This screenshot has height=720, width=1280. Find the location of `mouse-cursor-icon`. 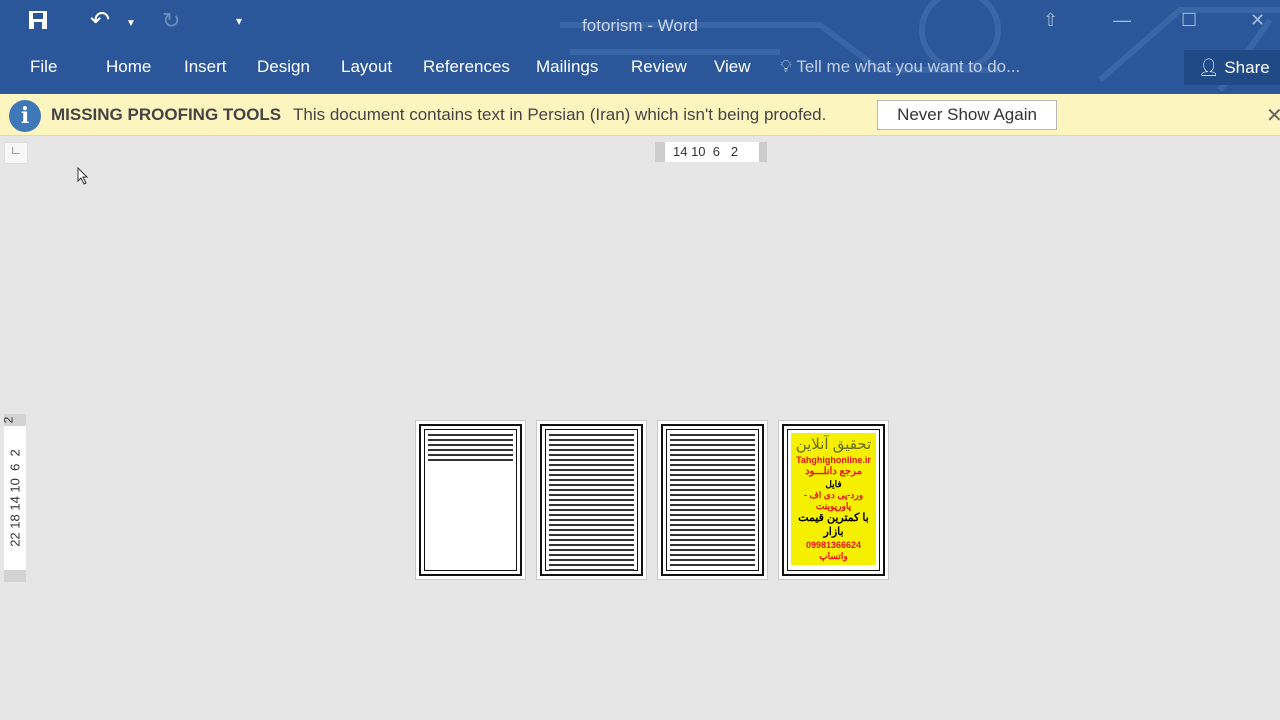

mouse-cursor-icon is located at coordinates (83, 176).